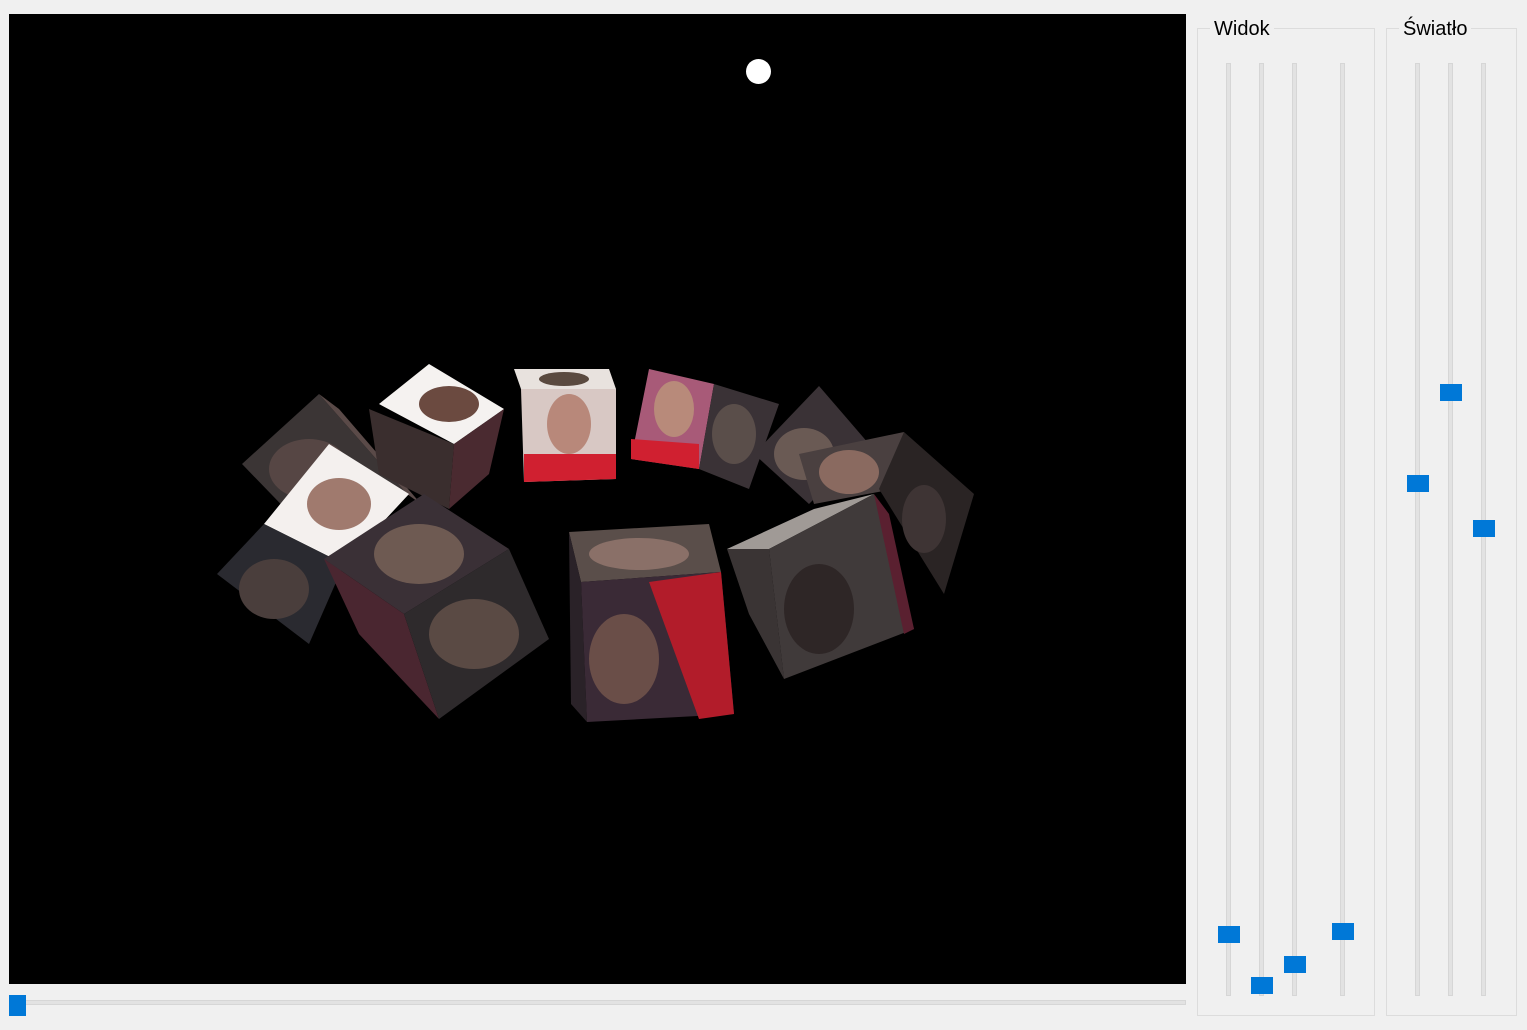 The height and width of the screenshot is (1030, 1527). I want to click on swiatlo-slider-1-thumb, so click(1418, 483).